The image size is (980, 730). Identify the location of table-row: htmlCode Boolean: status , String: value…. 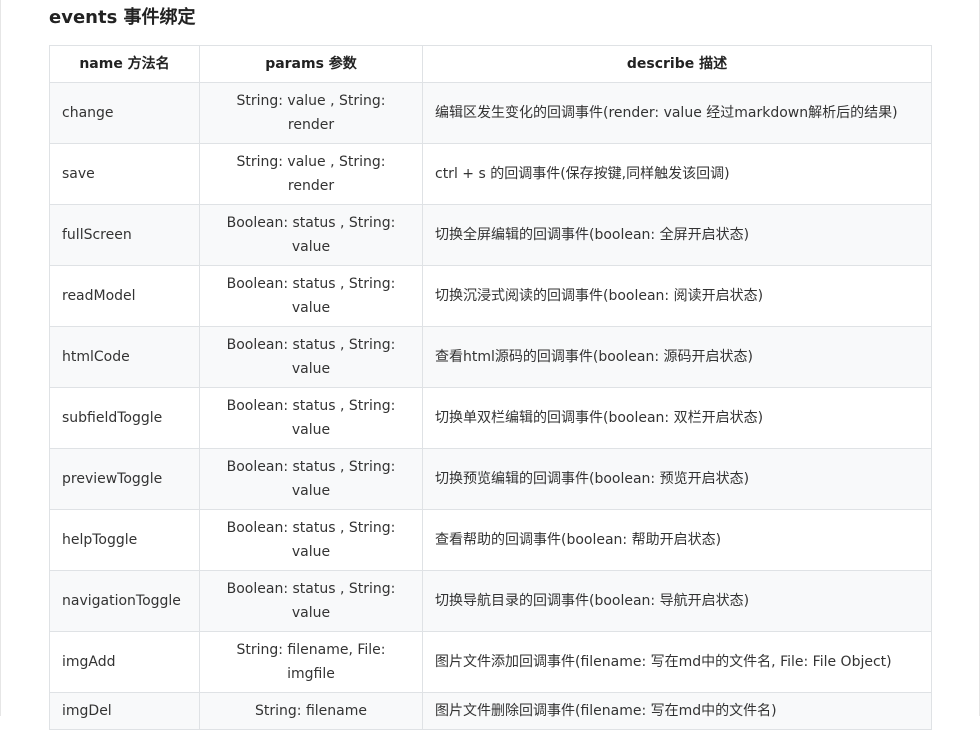
(490, 357).